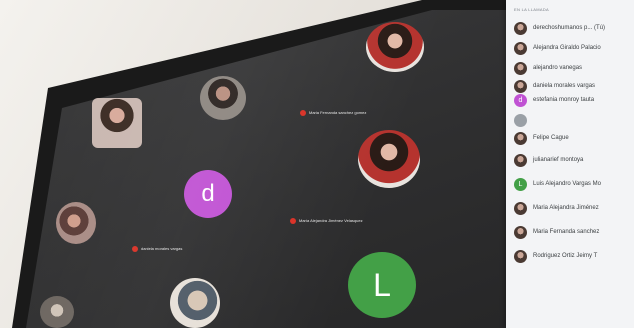 The height and width of the screenshot is (328, 634). I want to click on participant-name: alejandro vanegas, so click(558, 68).